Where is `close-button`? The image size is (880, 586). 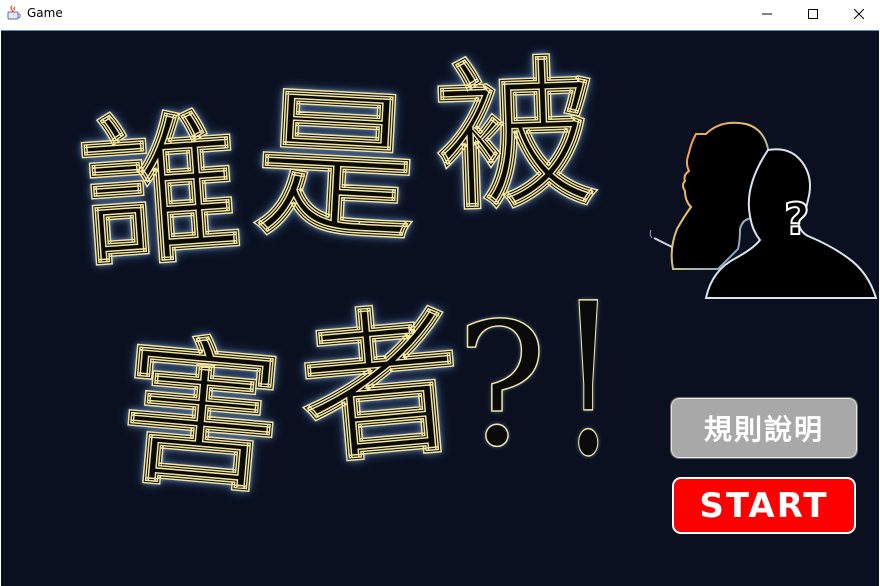 close-button is located at coordinates (858, 14).